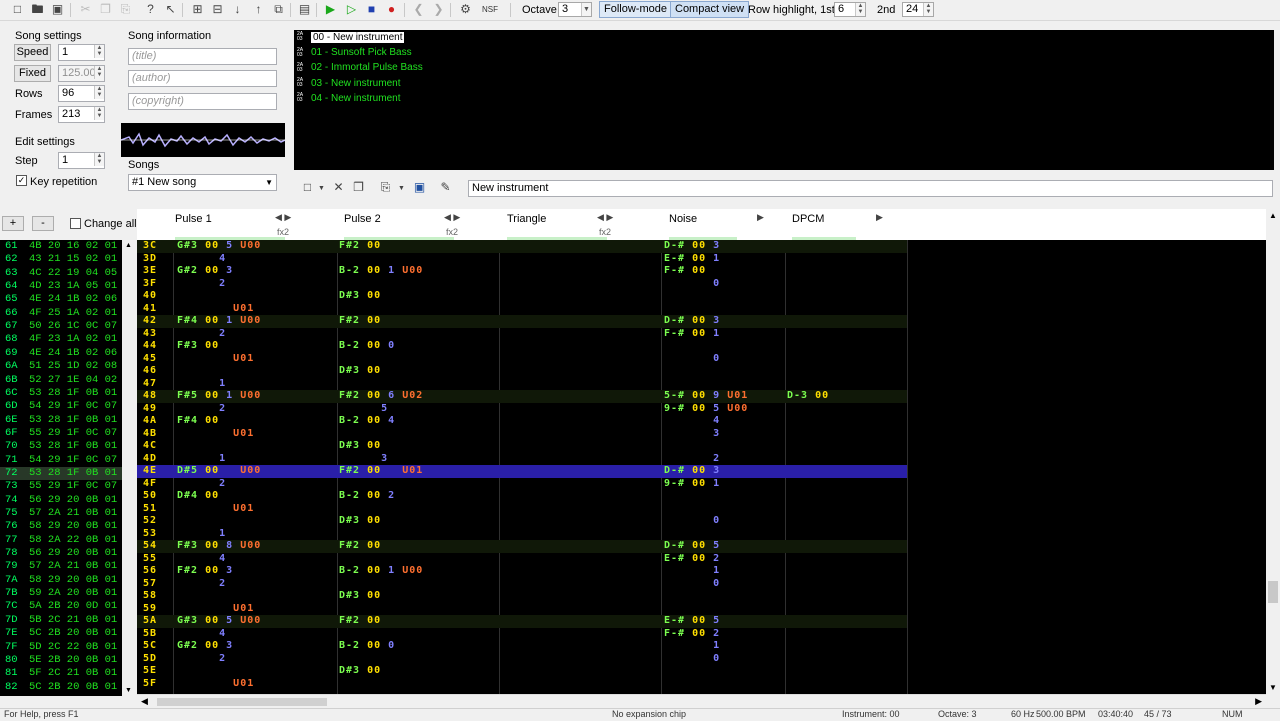  Describe the element at coordinates (522, 371) in the screenshot. I see `pattern-row: 46 D#3 00` at that location.